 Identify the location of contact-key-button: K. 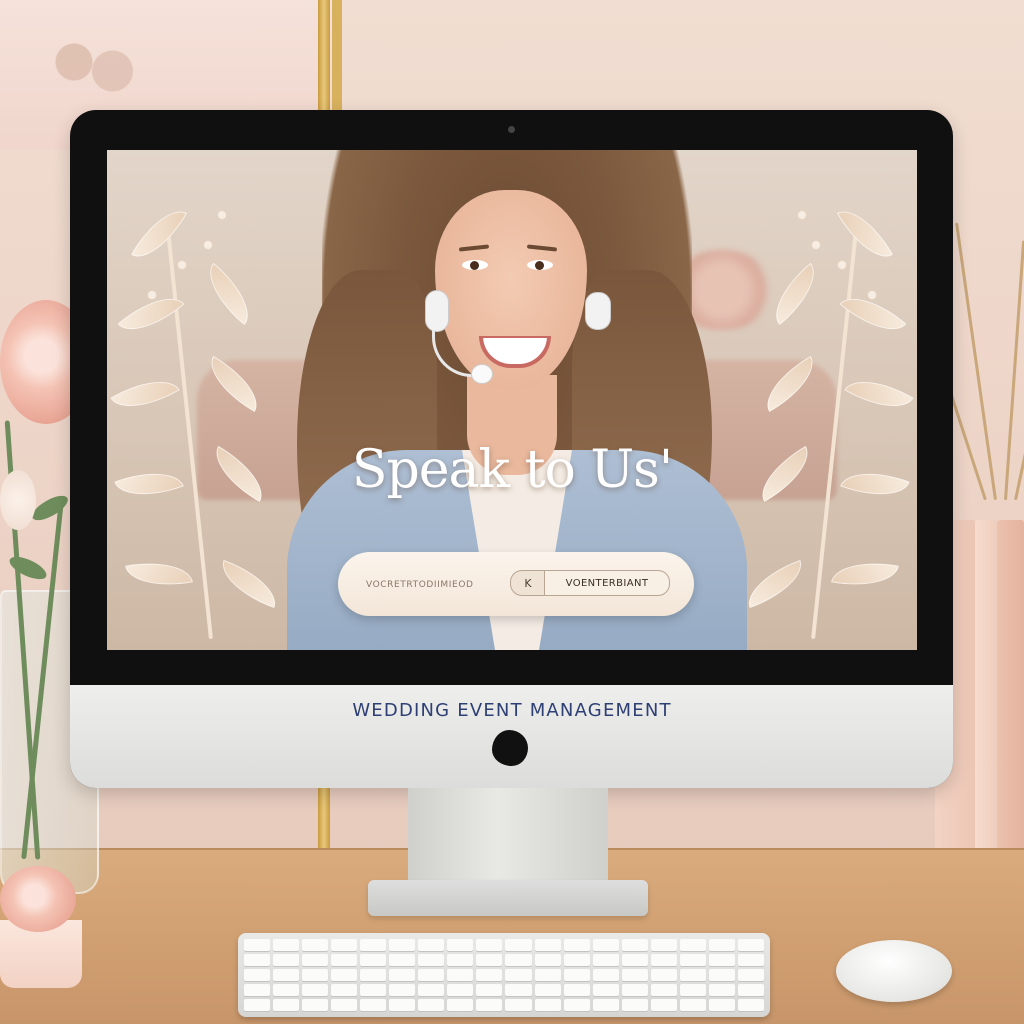
(527, 583).